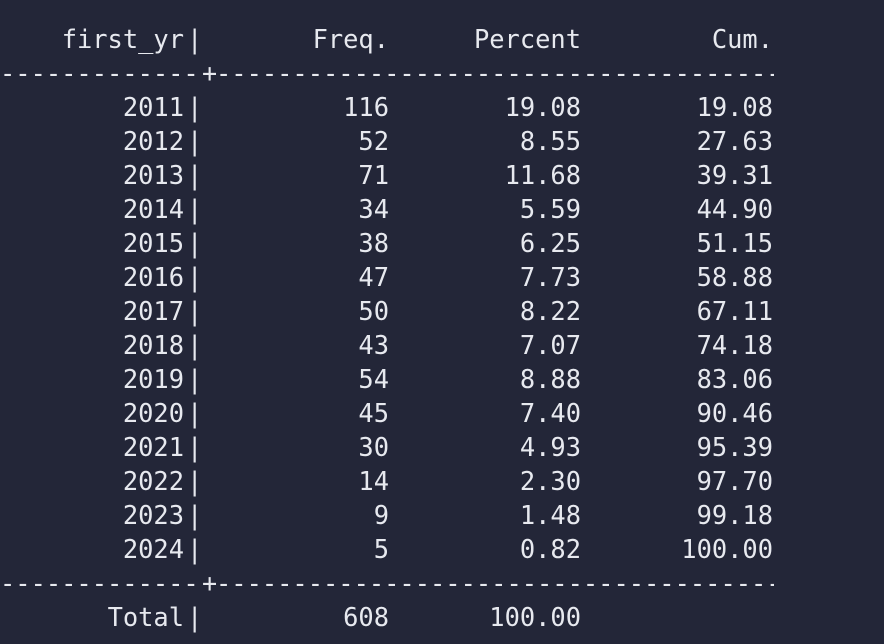  What do you see at coordinates (373, 345) in the screenshot?
I see `row-freq: 43` at bounding box center [373, 345].